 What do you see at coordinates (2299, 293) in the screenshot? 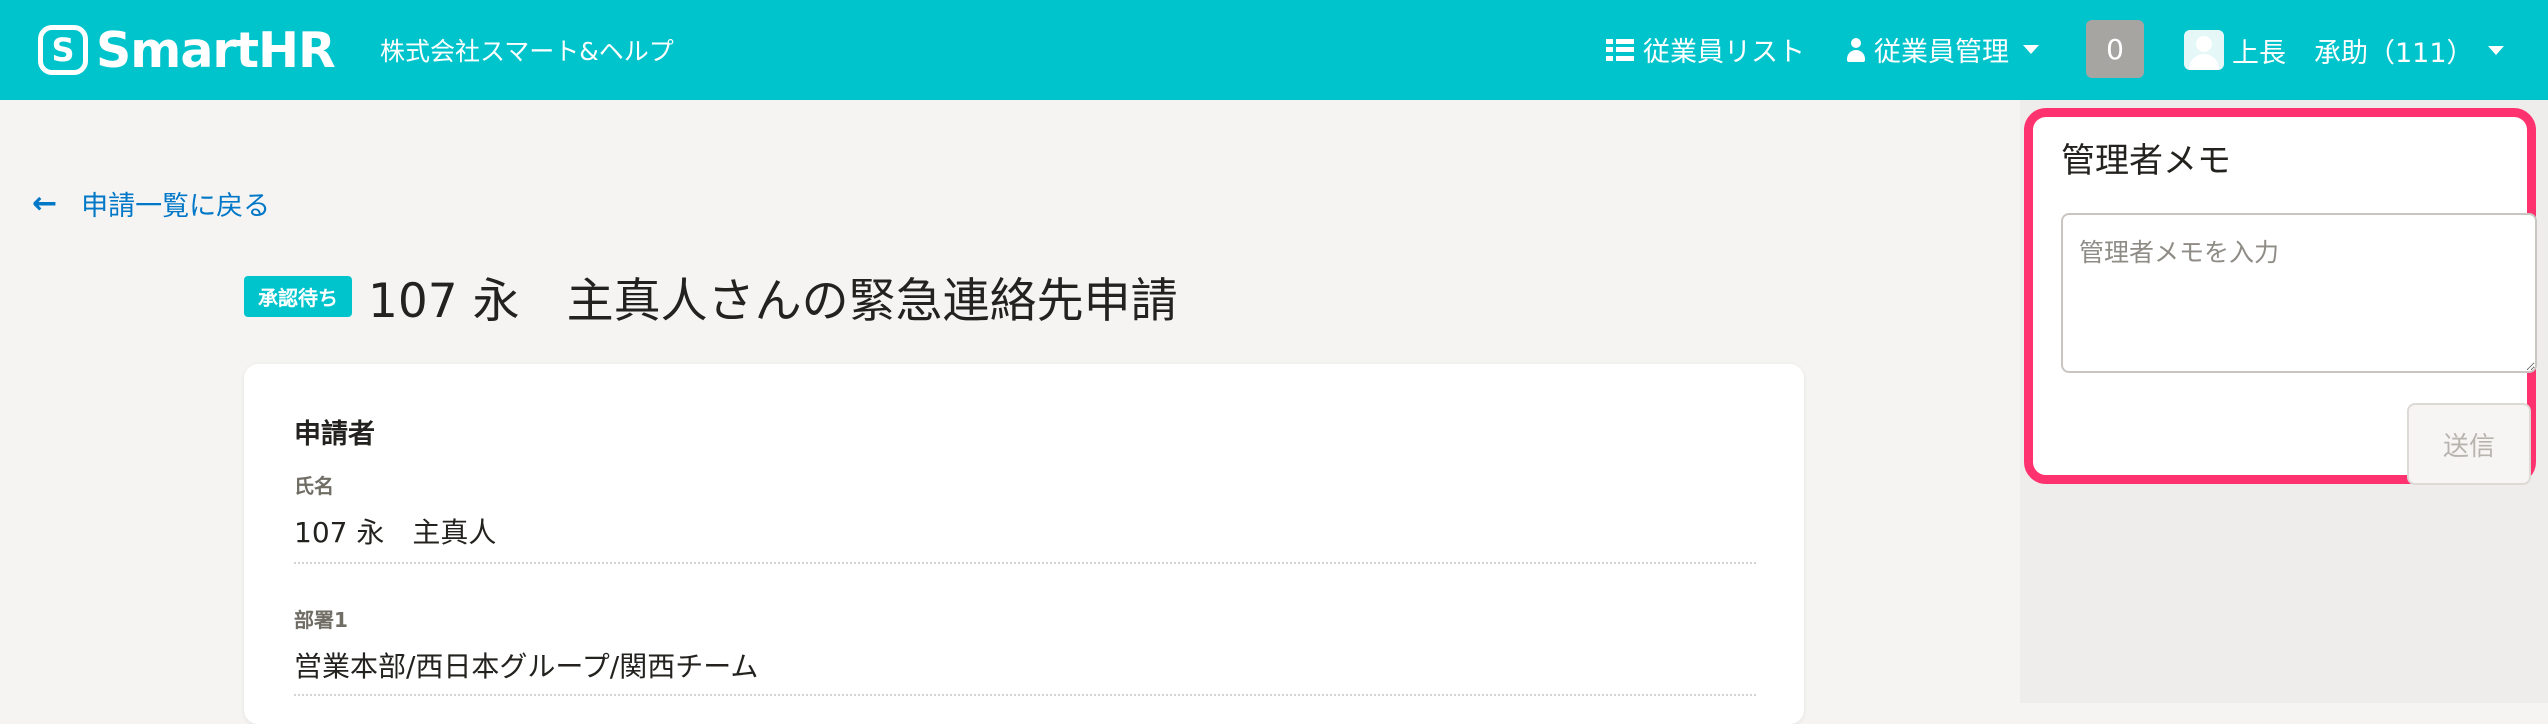
I see `memo-input` at bounding box center [2299, 293].